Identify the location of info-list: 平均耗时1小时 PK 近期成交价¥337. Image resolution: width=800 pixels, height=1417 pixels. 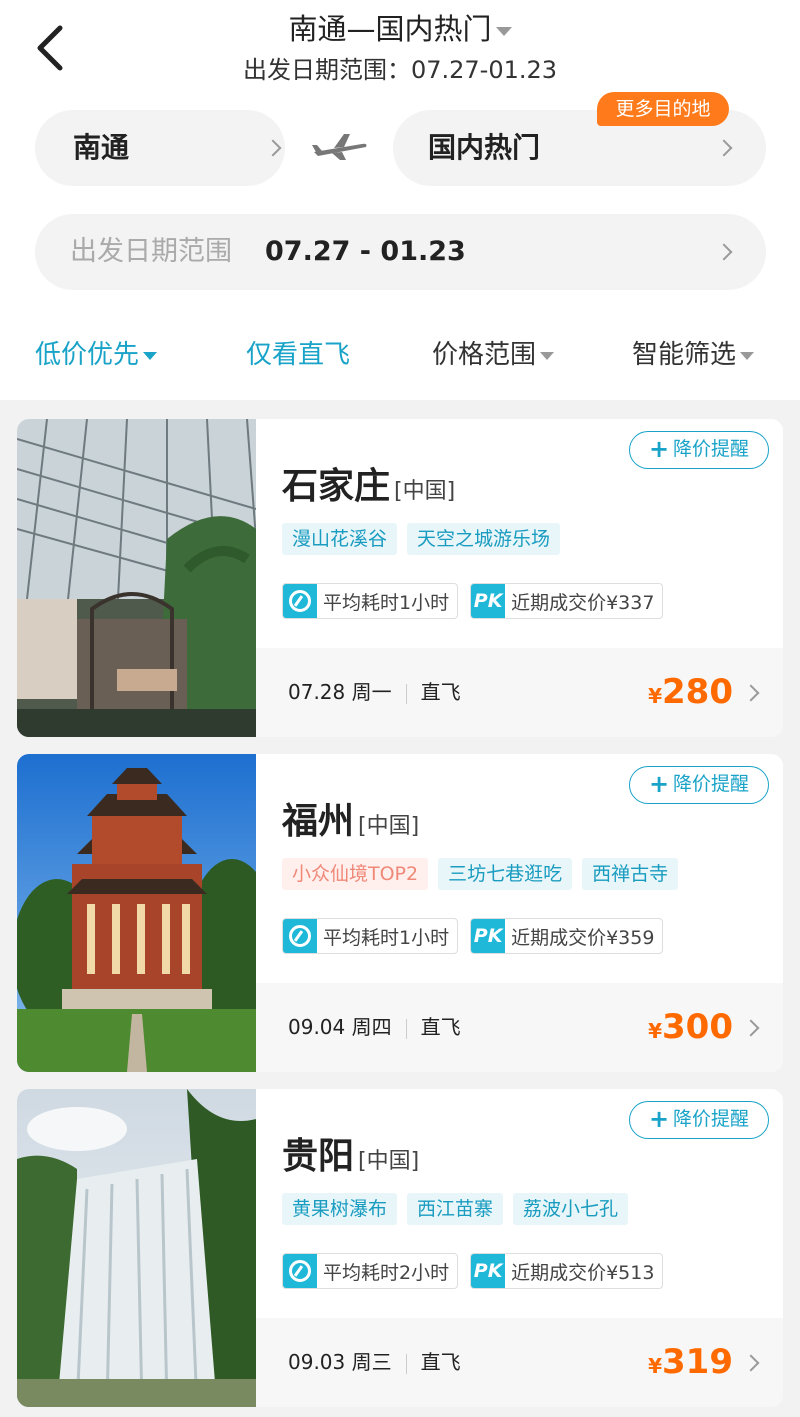
(473, 601).